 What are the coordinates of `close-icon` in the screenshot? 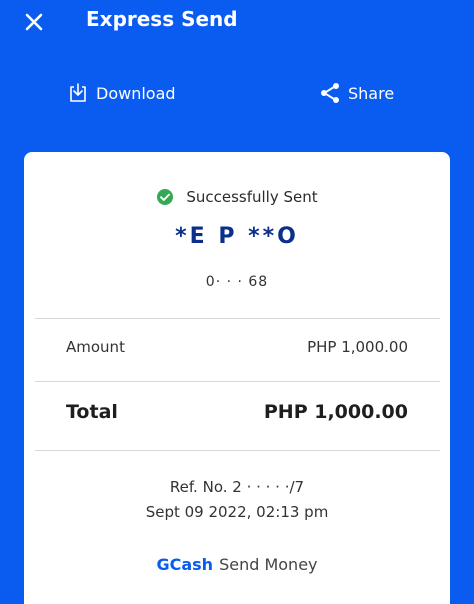 It's located at (34, 22).